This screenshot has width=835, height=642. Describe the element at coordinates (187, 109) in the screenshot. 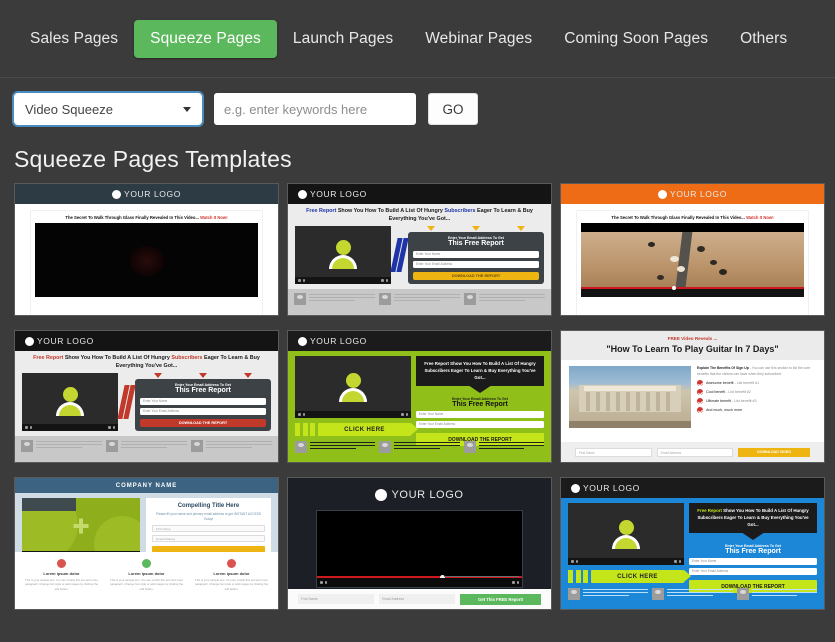

I see `chevron-down-icon` at that location.